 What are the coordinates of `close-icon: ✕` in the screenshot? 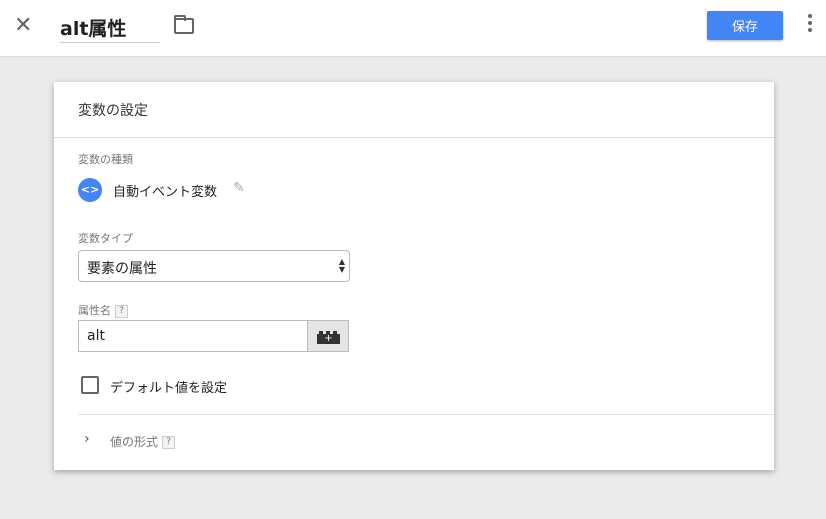 It's located at (23, 26).